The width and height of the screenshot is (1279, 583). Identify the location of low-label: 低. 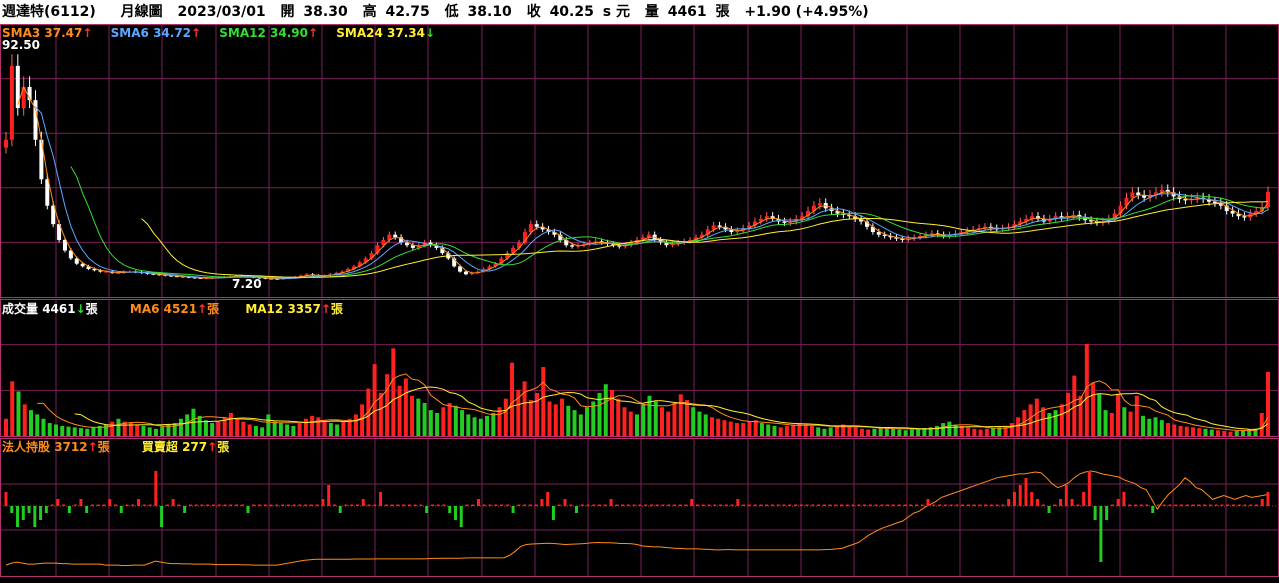
(451, 12).